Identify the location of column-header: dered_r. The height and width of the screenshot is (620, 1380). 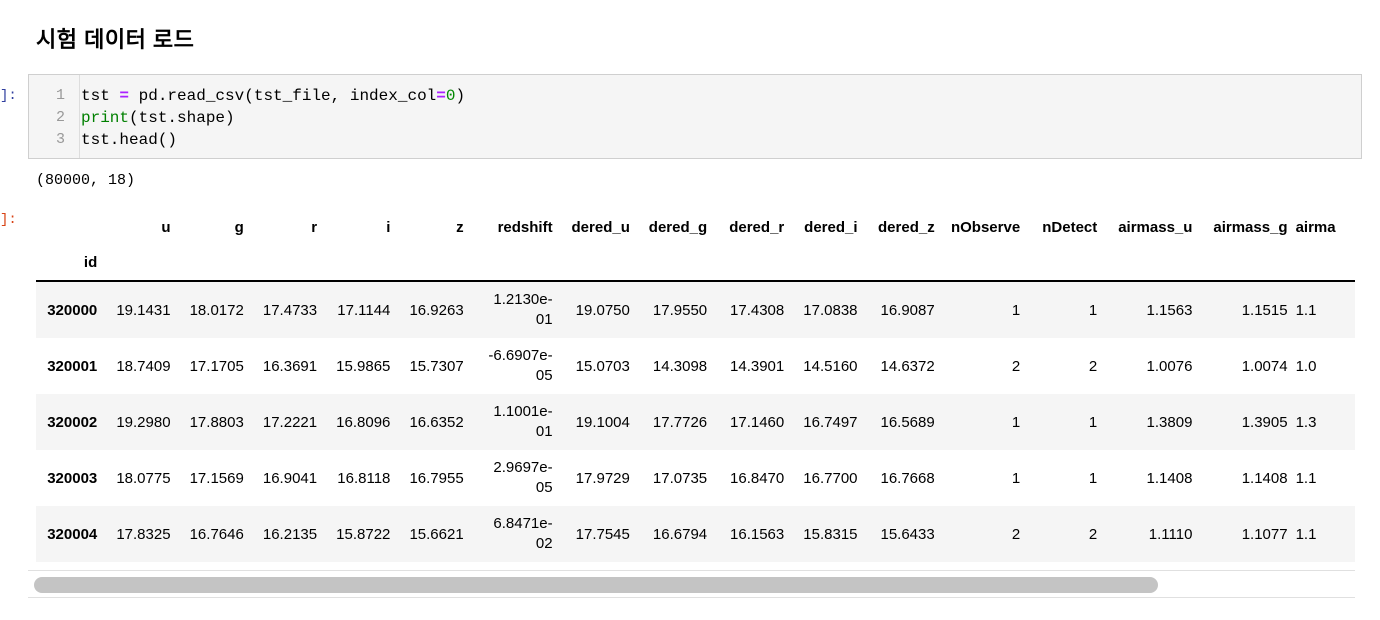
(757, 227).